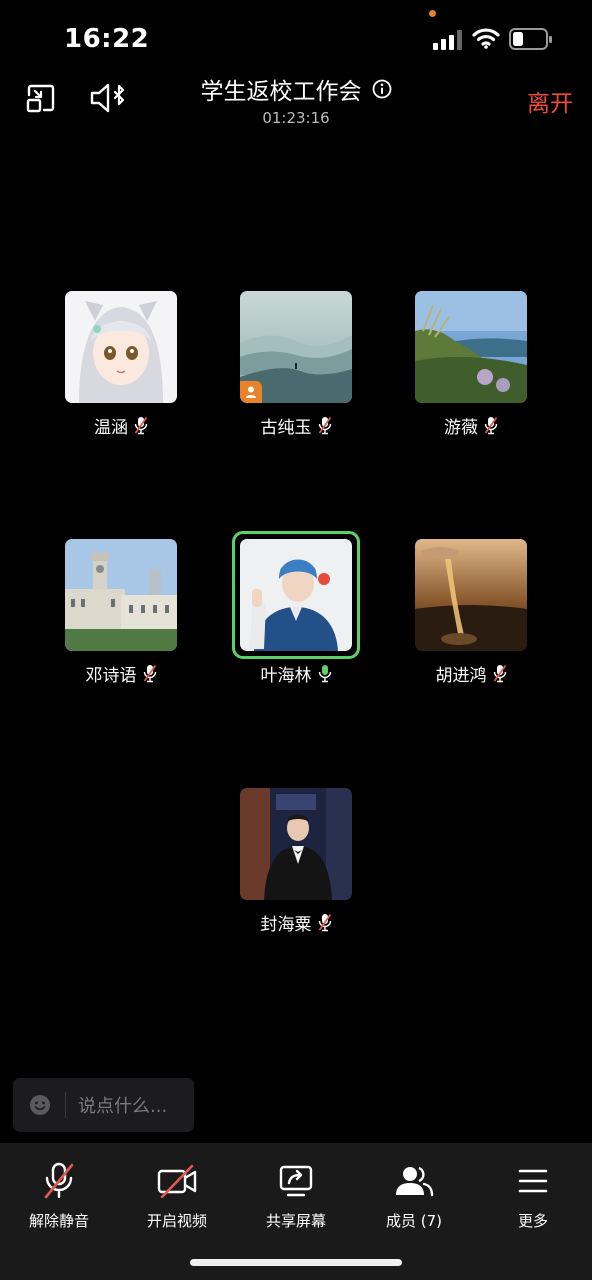 Image resolution: width=592 pixels, height=1280 pixels. I want to click on participant-tile: 封海粟, so click(296, 861).